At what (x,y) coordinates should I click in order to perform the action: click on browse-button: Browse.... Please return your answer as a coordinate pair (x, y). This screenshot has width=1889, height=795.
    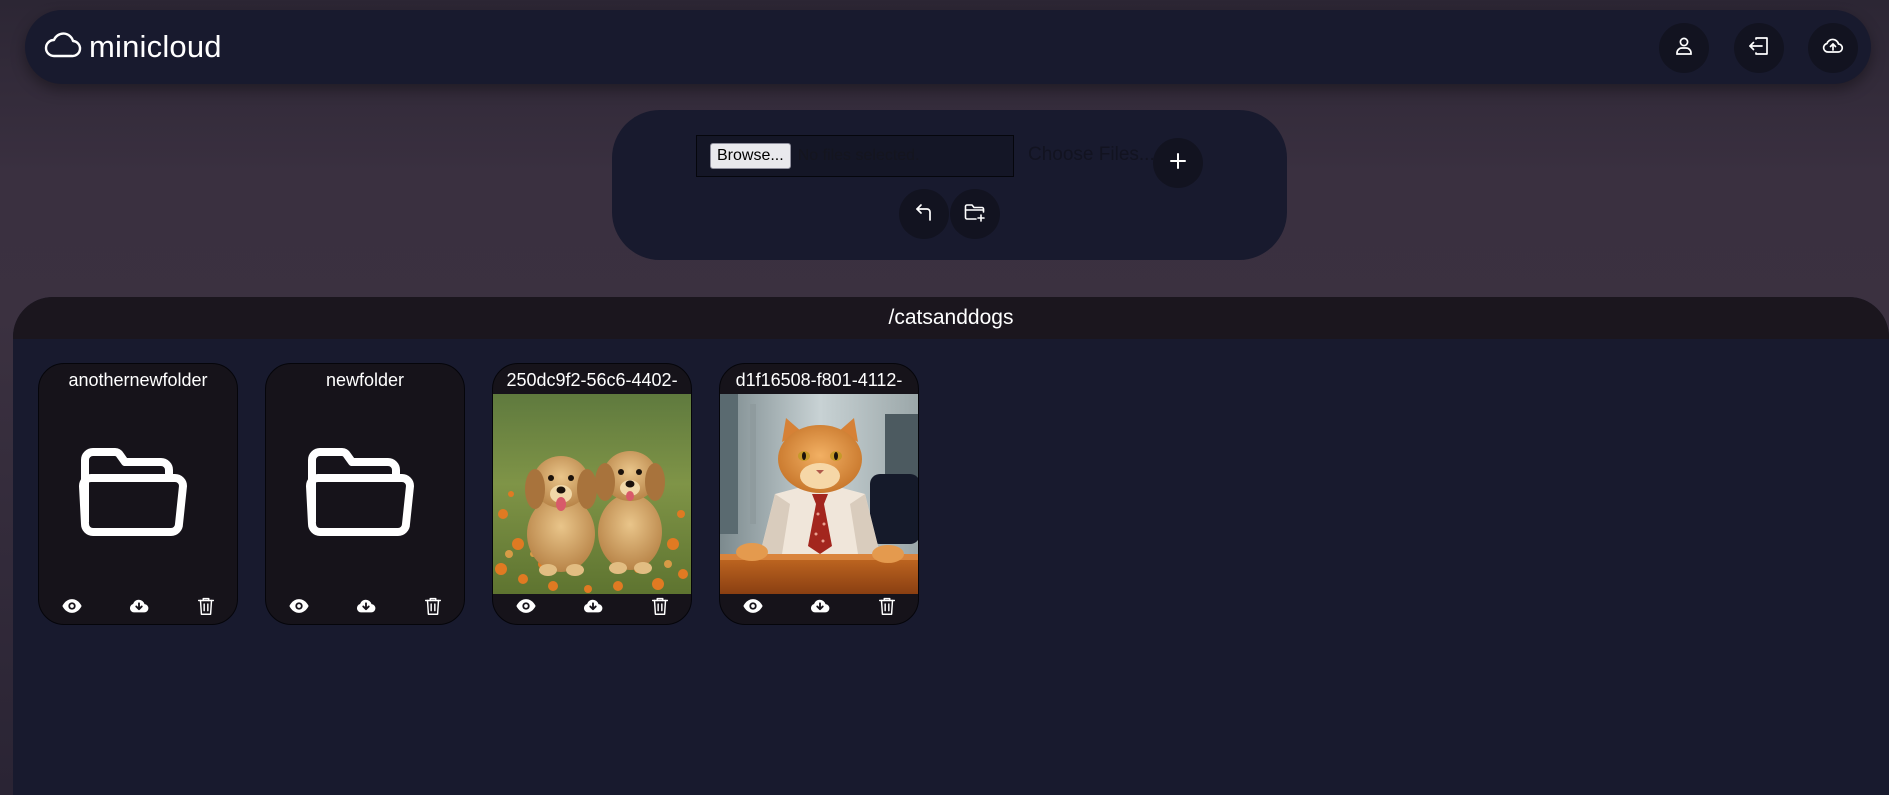
    Looking at the image, I should click on (750, 156).